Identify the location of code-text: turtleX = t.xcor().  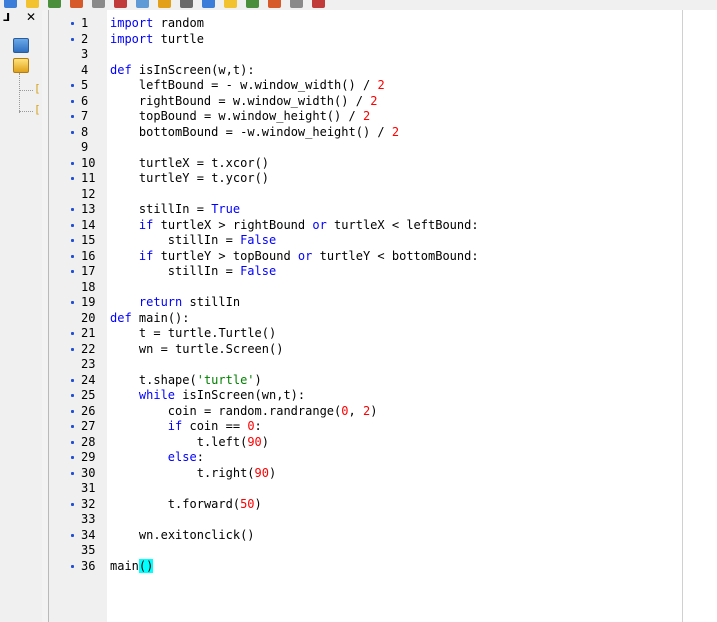
(204, 162).